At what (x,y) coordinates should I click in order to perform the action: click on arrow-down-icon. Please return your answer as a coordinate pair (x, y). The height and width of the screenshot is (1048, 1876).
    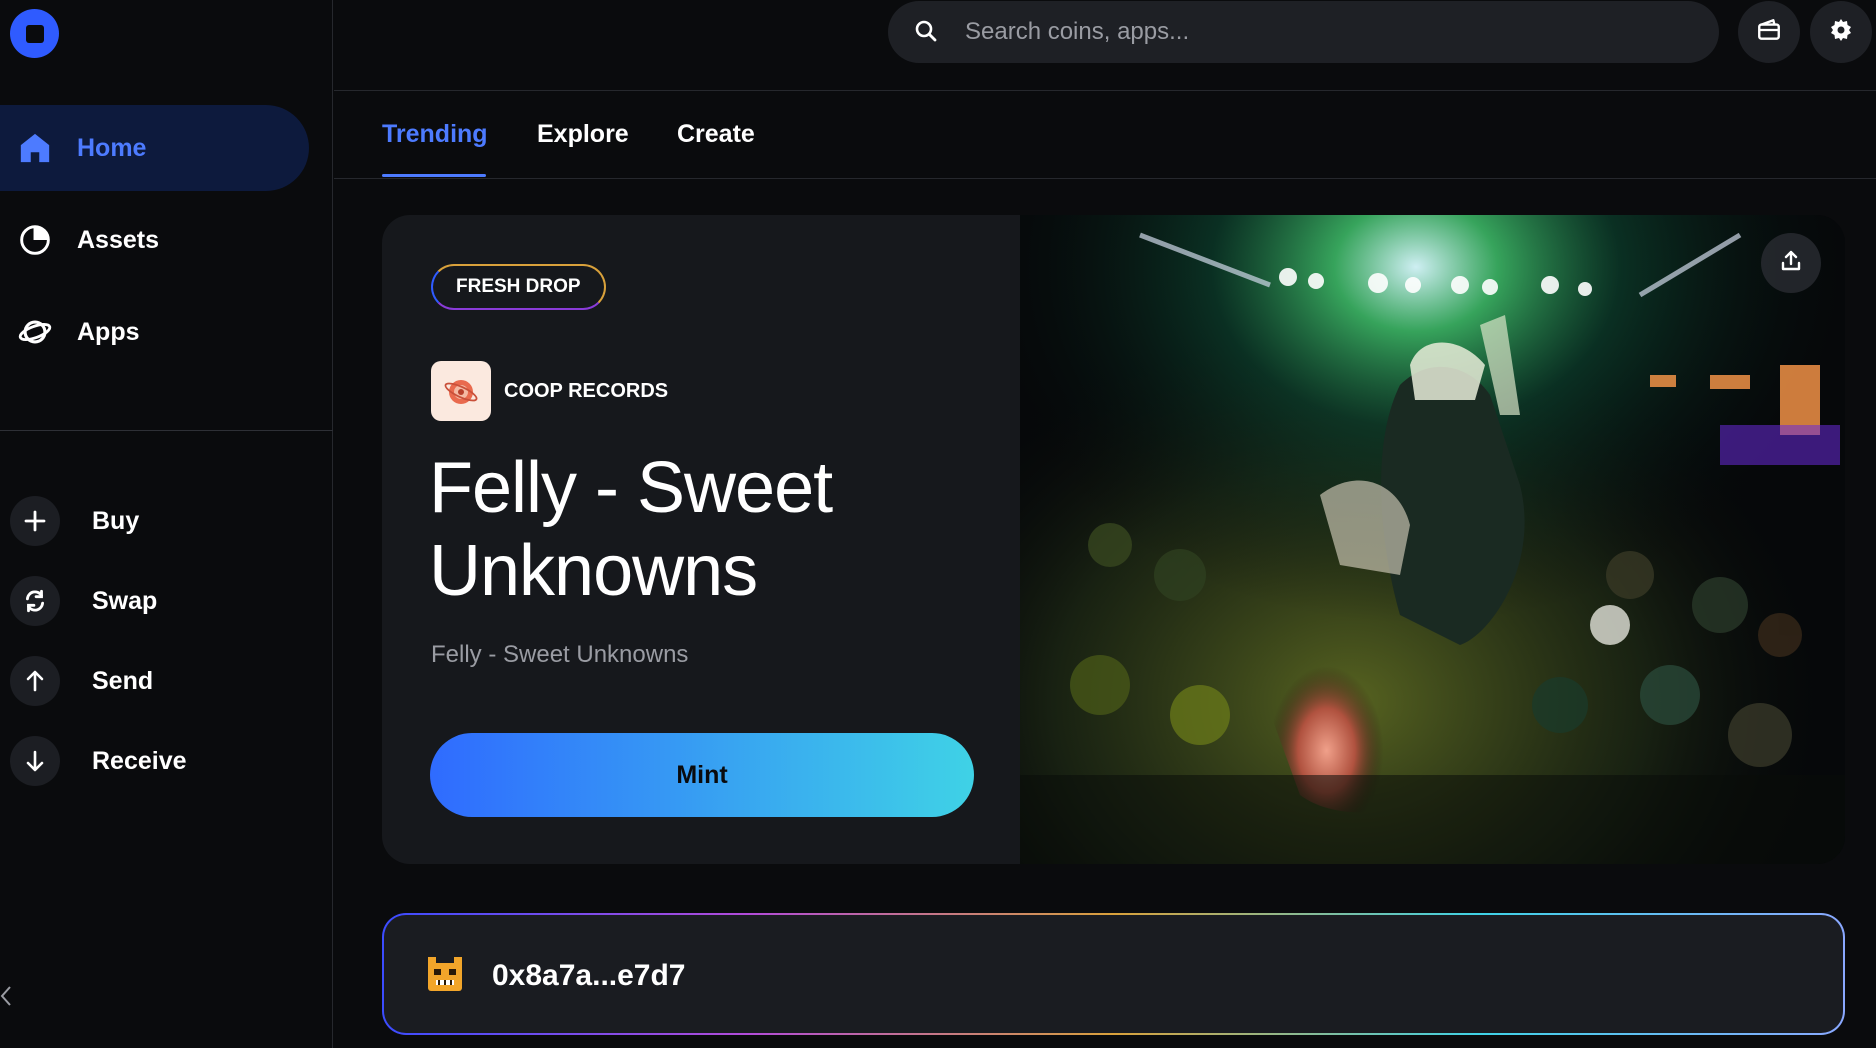
    Looking at the image, I should click on (35, 761).